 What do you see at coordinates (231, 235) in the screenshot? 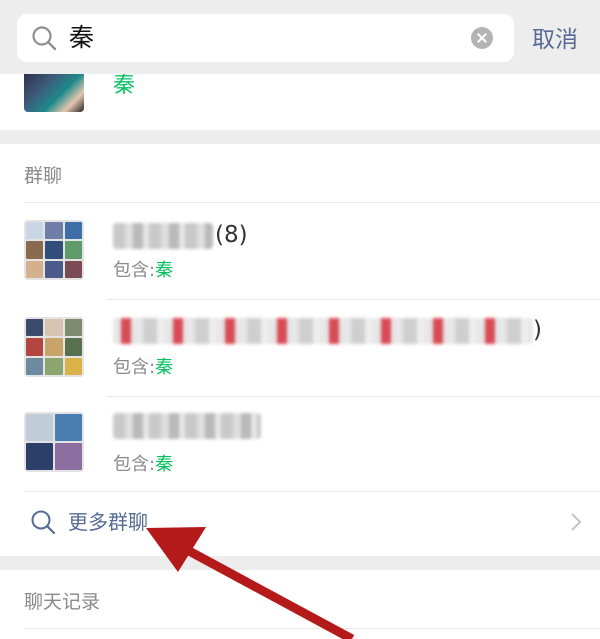
I see `group-member-count: (8)` at bounding box center [231, 235].